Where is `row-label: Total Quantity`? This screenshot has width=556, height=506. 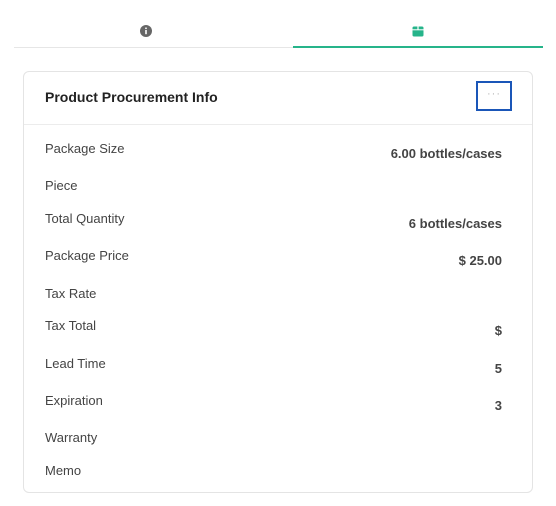 row-label: Total Quantity is located at coordinates (85, 218).